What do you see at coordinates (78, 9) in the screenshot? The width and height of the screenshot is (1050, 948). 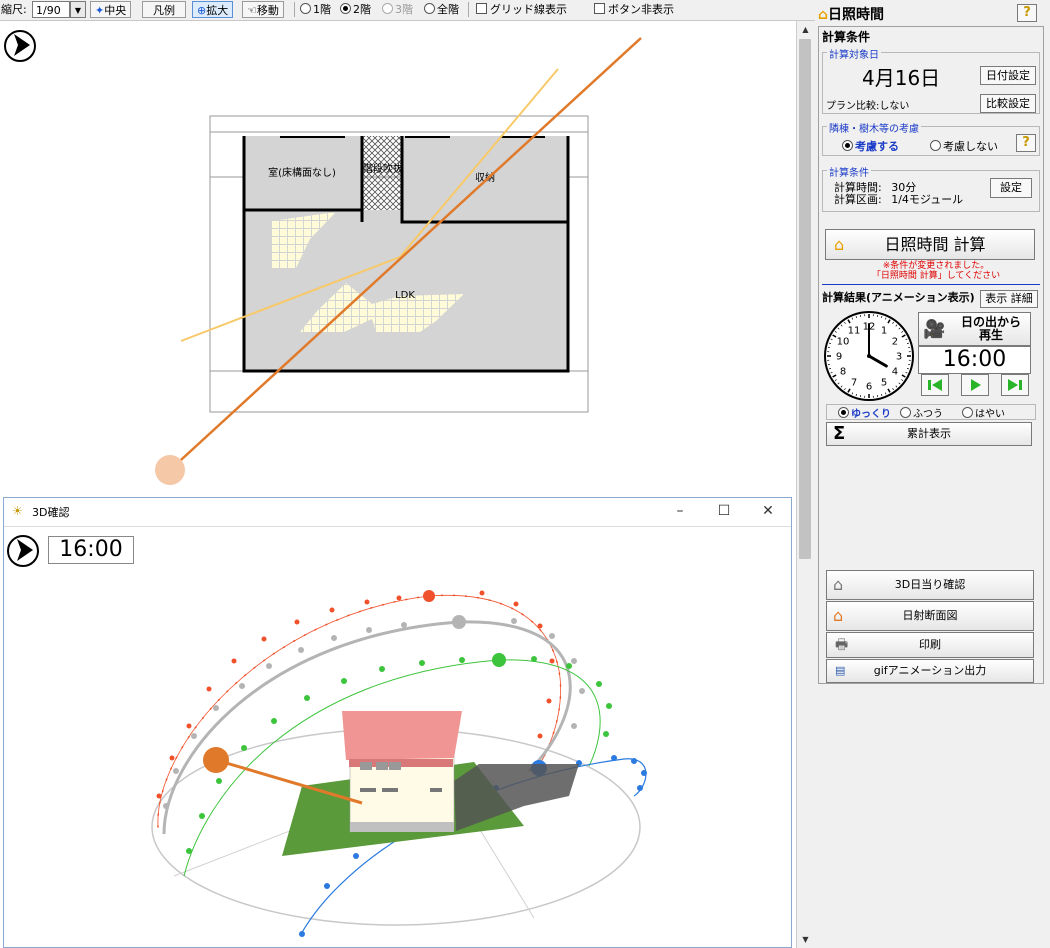 I see `scale-dropdown-button: ▼` at bounding box center [78, 9].